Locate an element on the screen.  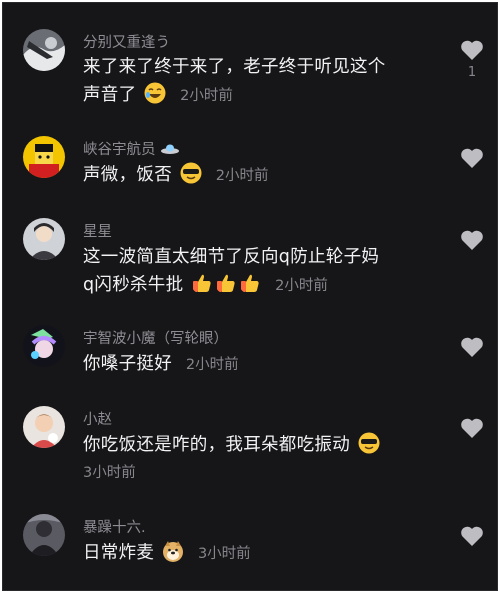
like-button: 1 is located at coordinates (472, 59).